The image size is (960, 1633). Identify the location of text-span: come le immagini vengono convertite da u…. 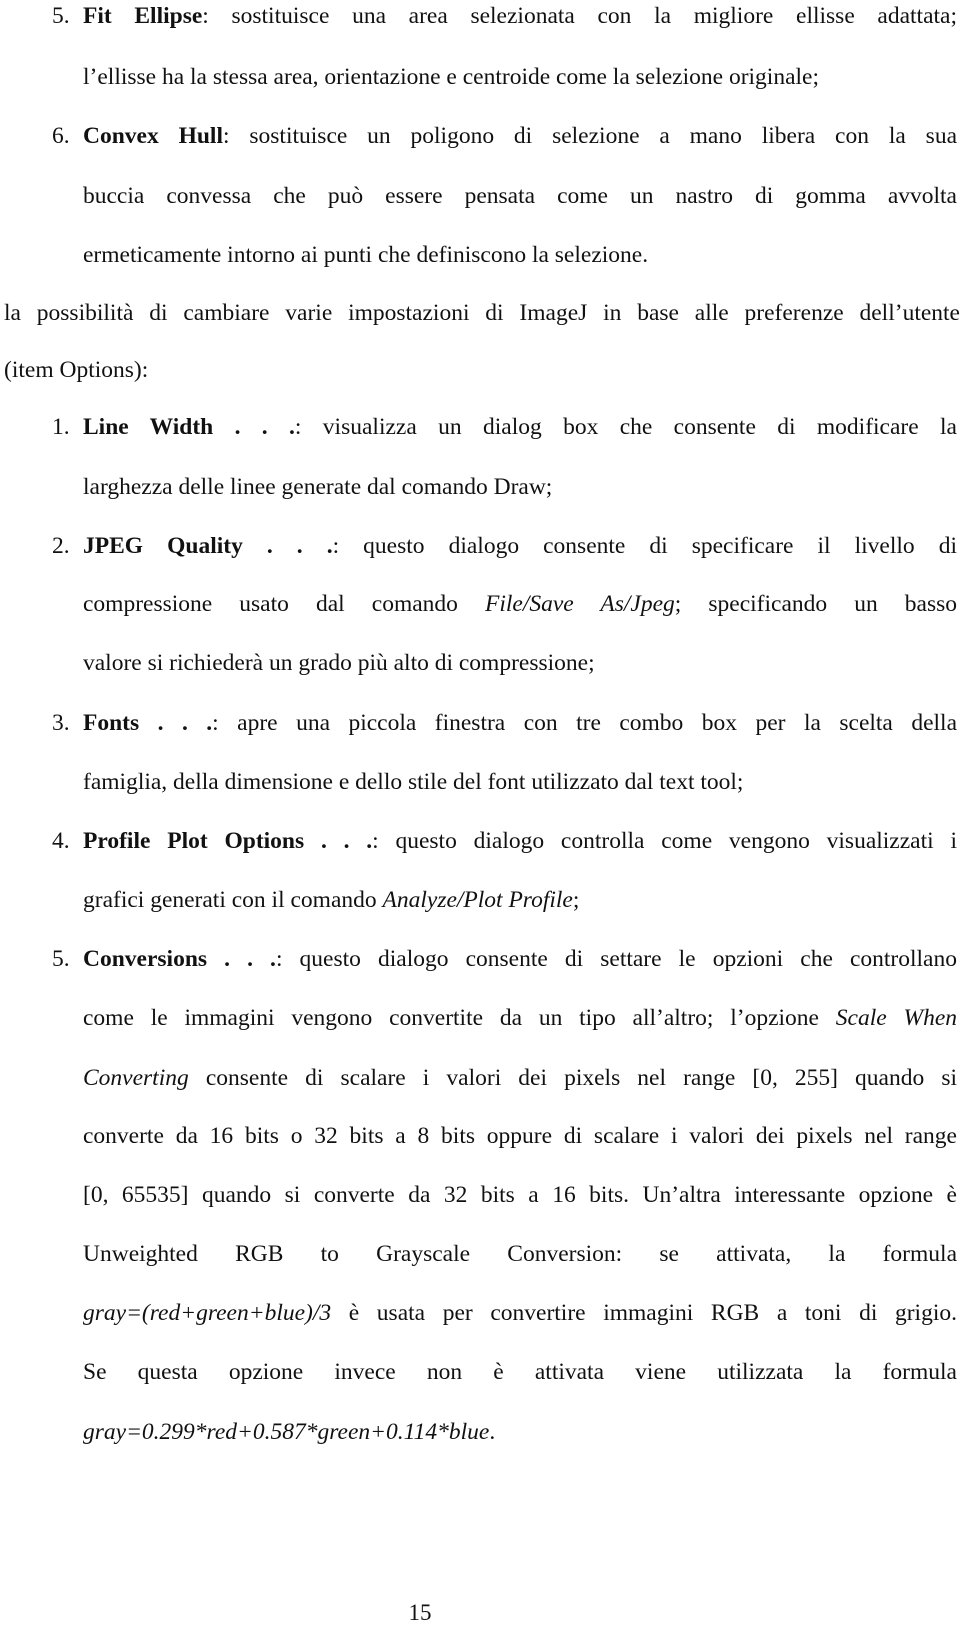
(459, 1018).